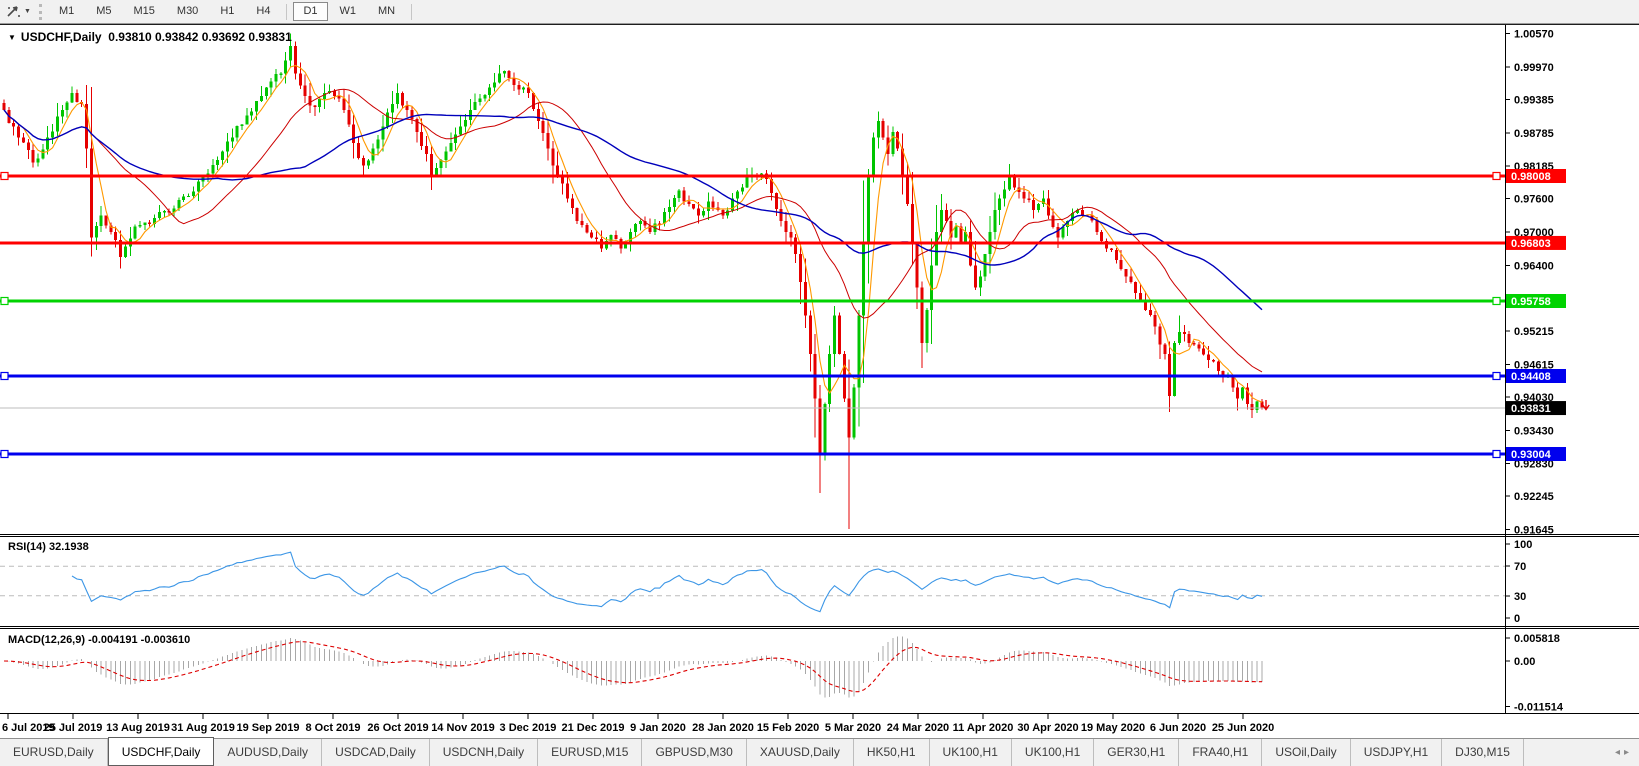  I want to click on price-badge-label: 0.93831, so click(1531, 409).